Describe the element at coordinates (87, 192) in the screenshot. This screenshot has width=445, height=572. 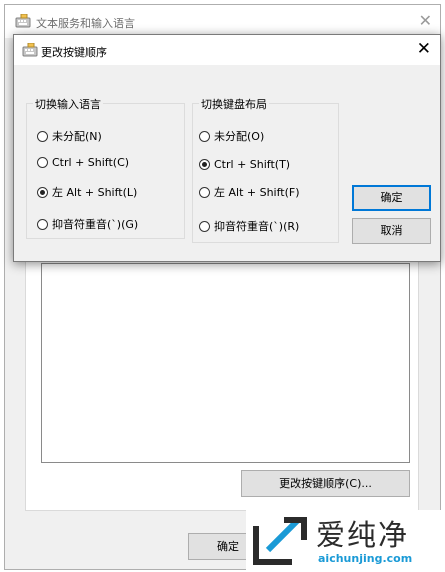
I see `radio-left-alt-shift: 左 Alt + Shift(L)` at that location.